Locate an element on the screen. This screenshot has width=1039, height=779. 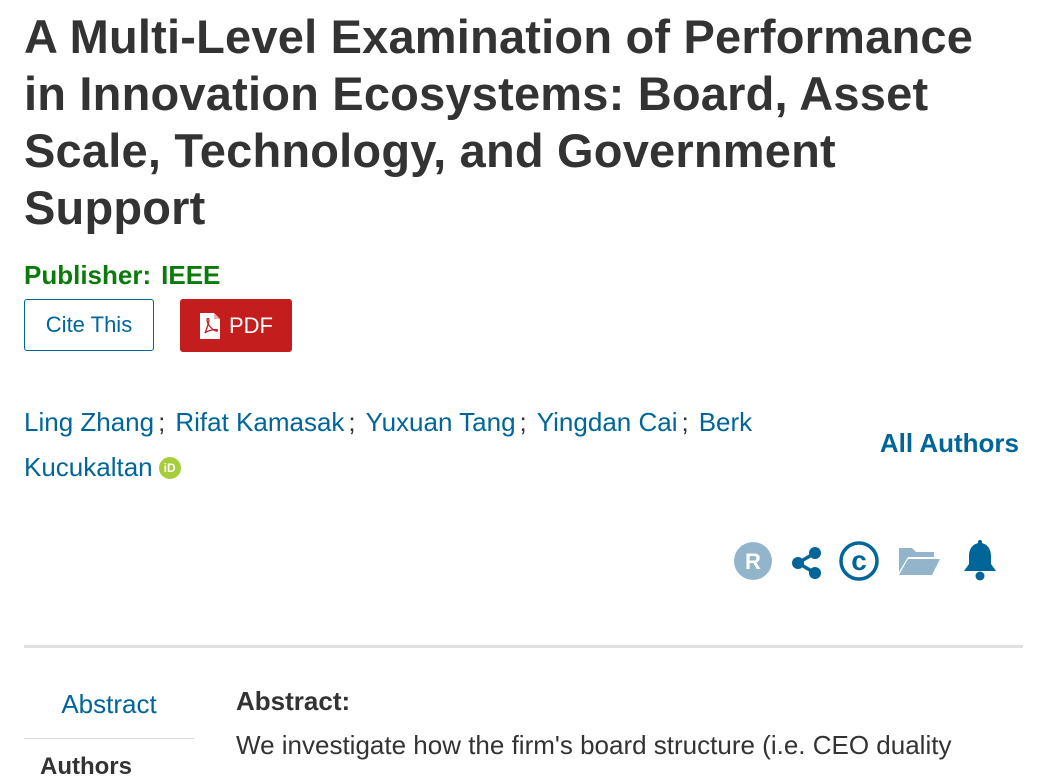
nav-item-abstract: Abstract is located at coordinates (109, 709).